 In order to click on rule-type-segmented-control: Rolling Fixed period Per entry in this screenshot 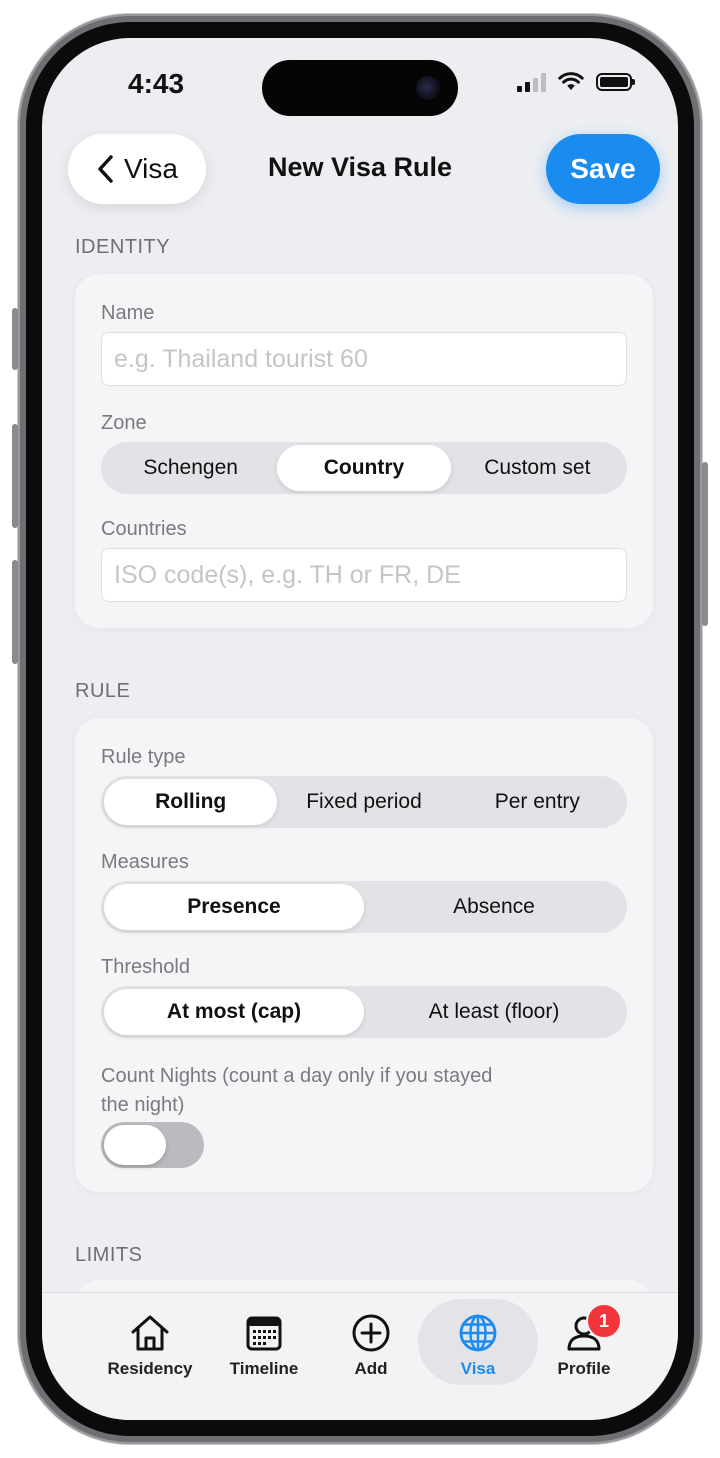, I will do `click(364, 802)`.